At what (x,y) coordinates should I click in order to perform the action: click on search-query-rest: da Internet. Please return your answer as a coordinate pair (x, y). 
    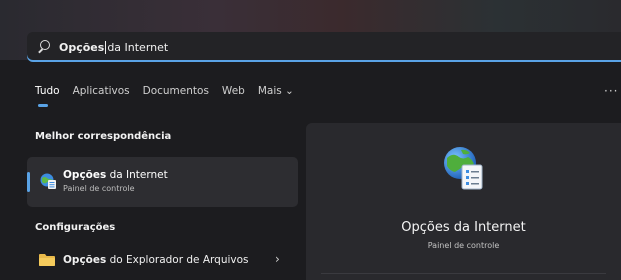
    Looking at the image, I should click on (138, 47).